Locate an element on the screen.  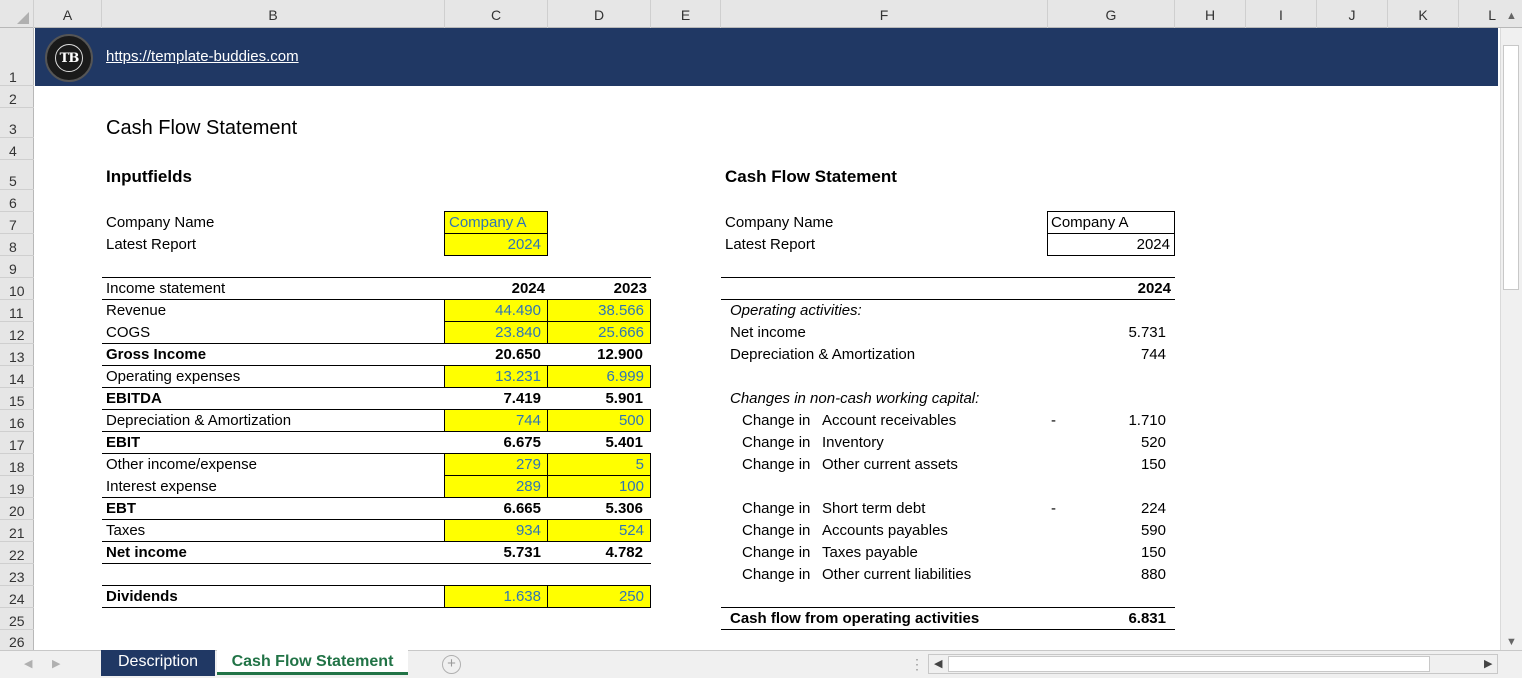
wc-short-term-debt-label: Short term debt is located at coordinates (874, 508).